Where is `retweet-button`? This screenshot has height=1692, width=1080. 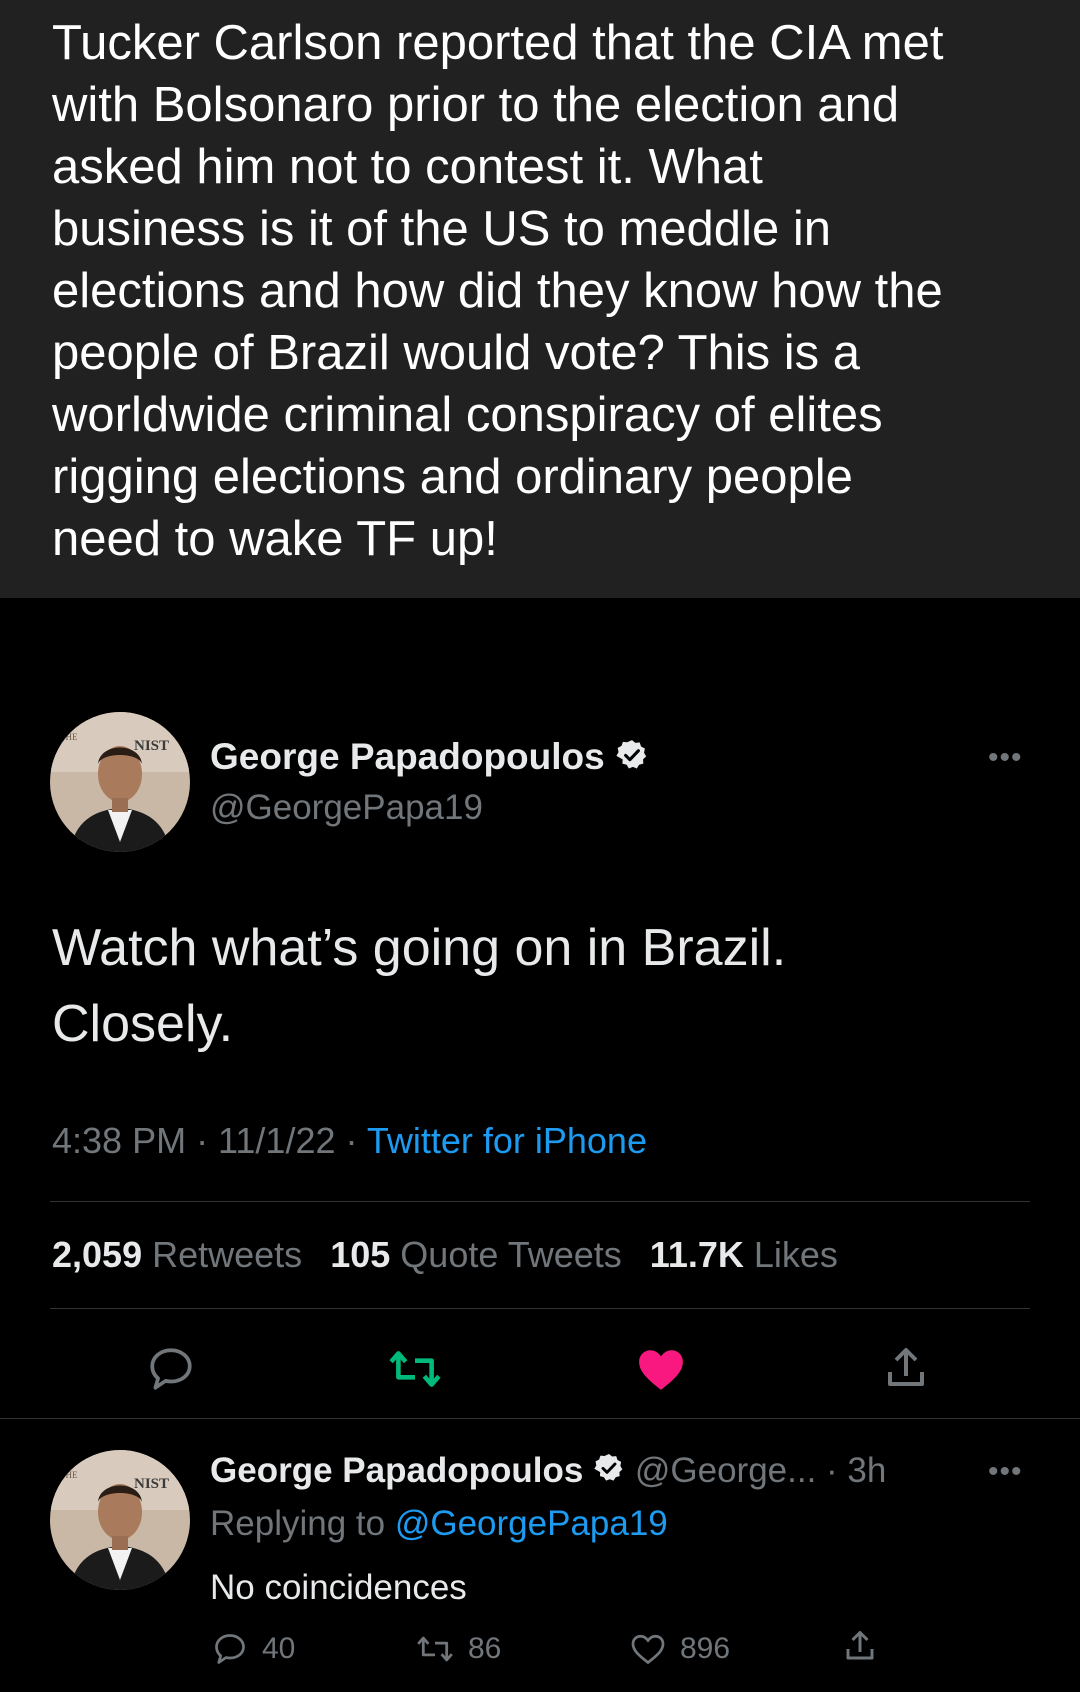
retweet-button is located at coordinates (415, 1371).